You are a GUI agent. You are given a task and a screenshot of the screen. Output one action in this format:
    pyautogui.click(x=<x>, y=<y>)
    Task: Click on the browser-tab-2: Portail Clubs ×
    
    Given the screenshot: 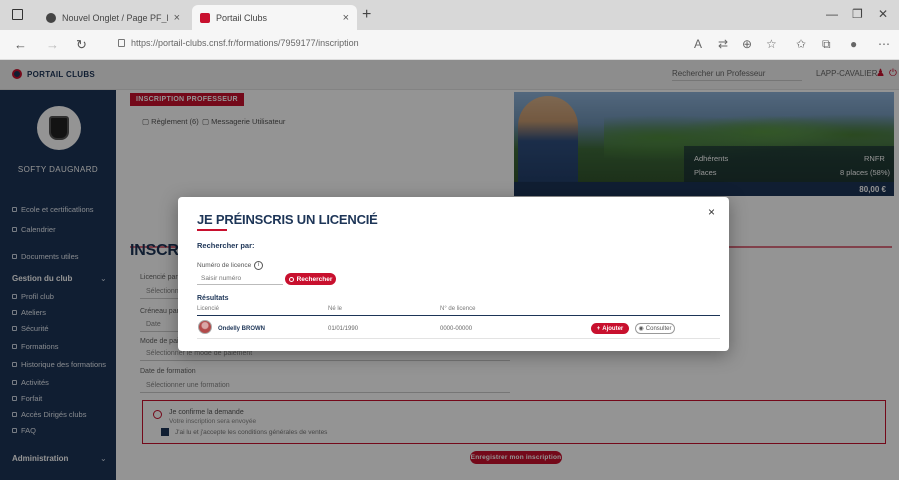 What is the action you would take?
    pyautogui.click(x=274, y=17)
    